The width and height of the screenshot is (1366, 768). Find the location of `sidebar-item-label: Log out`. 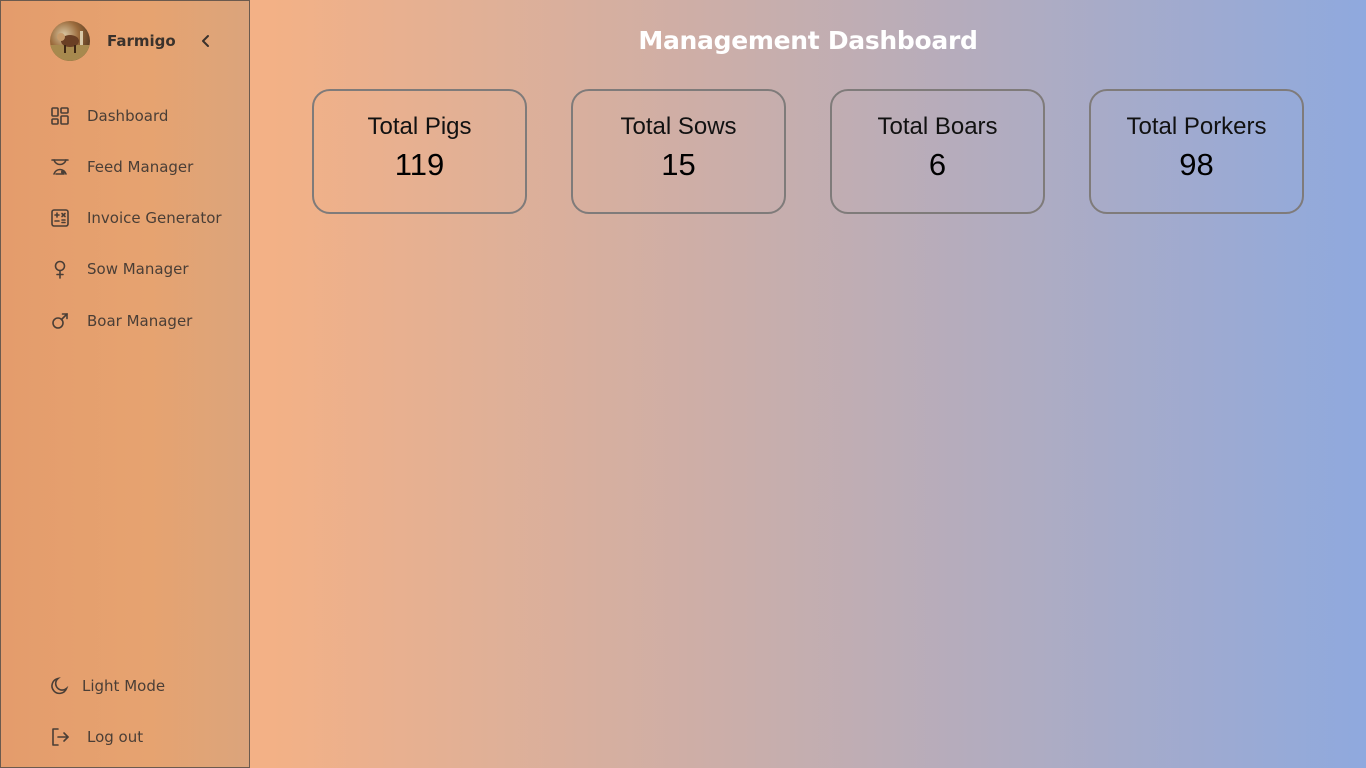

sidebar-item-label: Log out is located at coordinates (115, 737).